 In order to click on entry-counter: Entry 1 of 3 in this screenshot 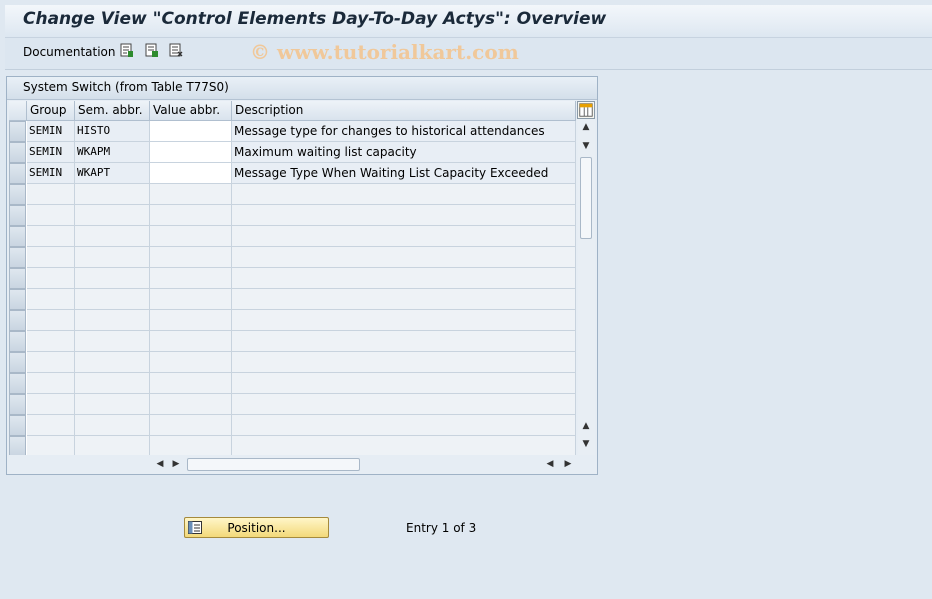, I will do `click(441, 528)`.